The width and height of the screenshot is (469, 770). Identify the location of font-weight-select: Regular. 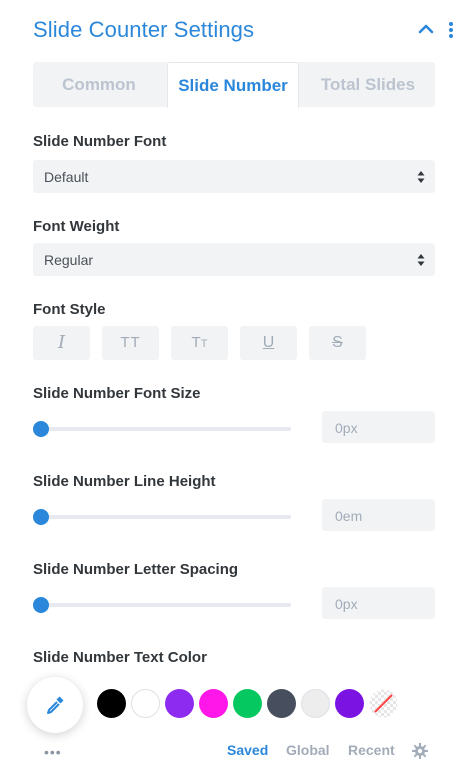
(234, 259).